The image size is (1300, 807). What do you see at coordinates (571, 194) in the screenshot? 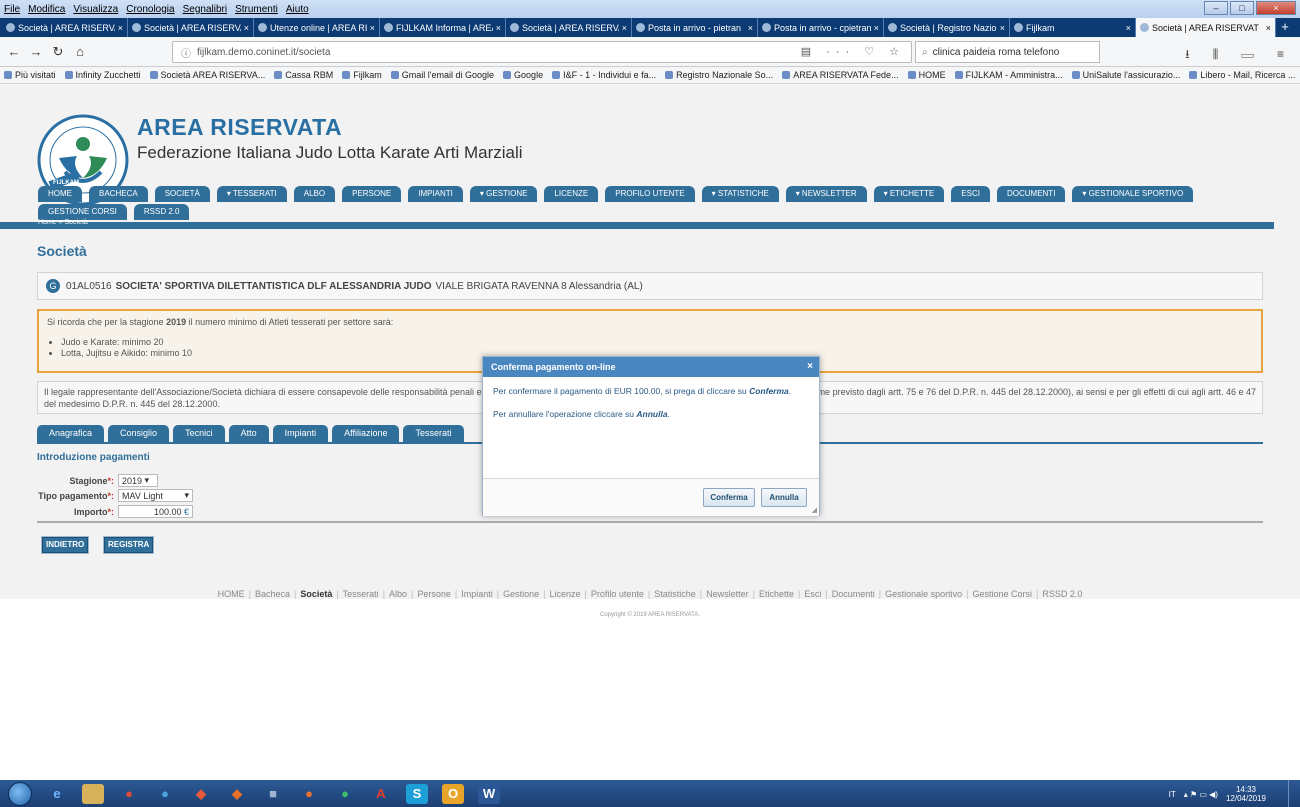
I see `nav-item: LICENZE` at bounding box center [571, 194].